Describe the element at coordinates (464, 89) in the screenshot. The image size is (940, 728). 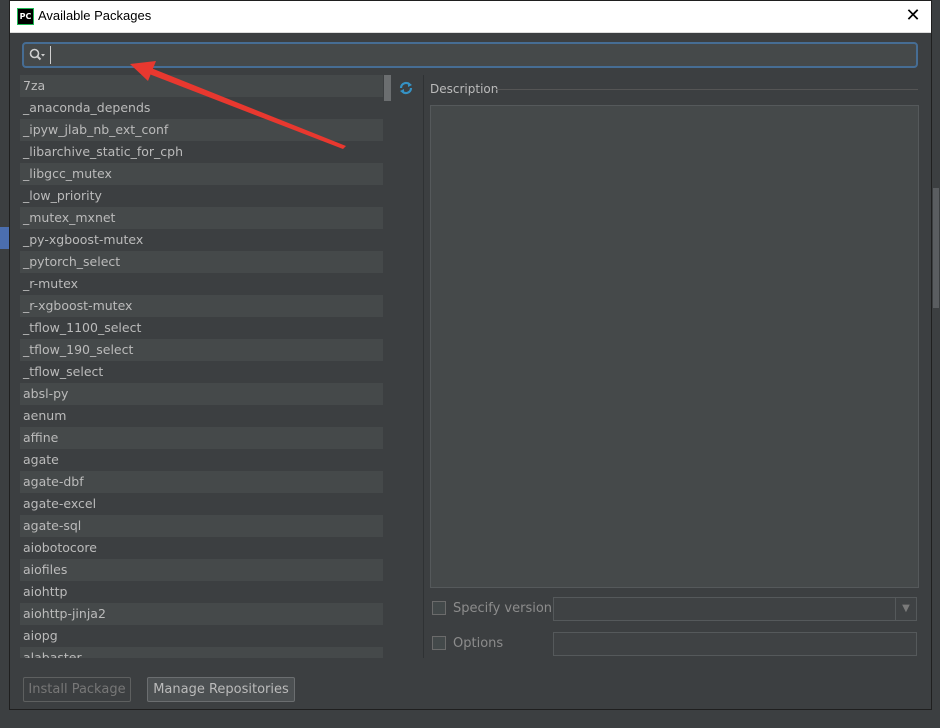
I see `description-label: Description` at that location.